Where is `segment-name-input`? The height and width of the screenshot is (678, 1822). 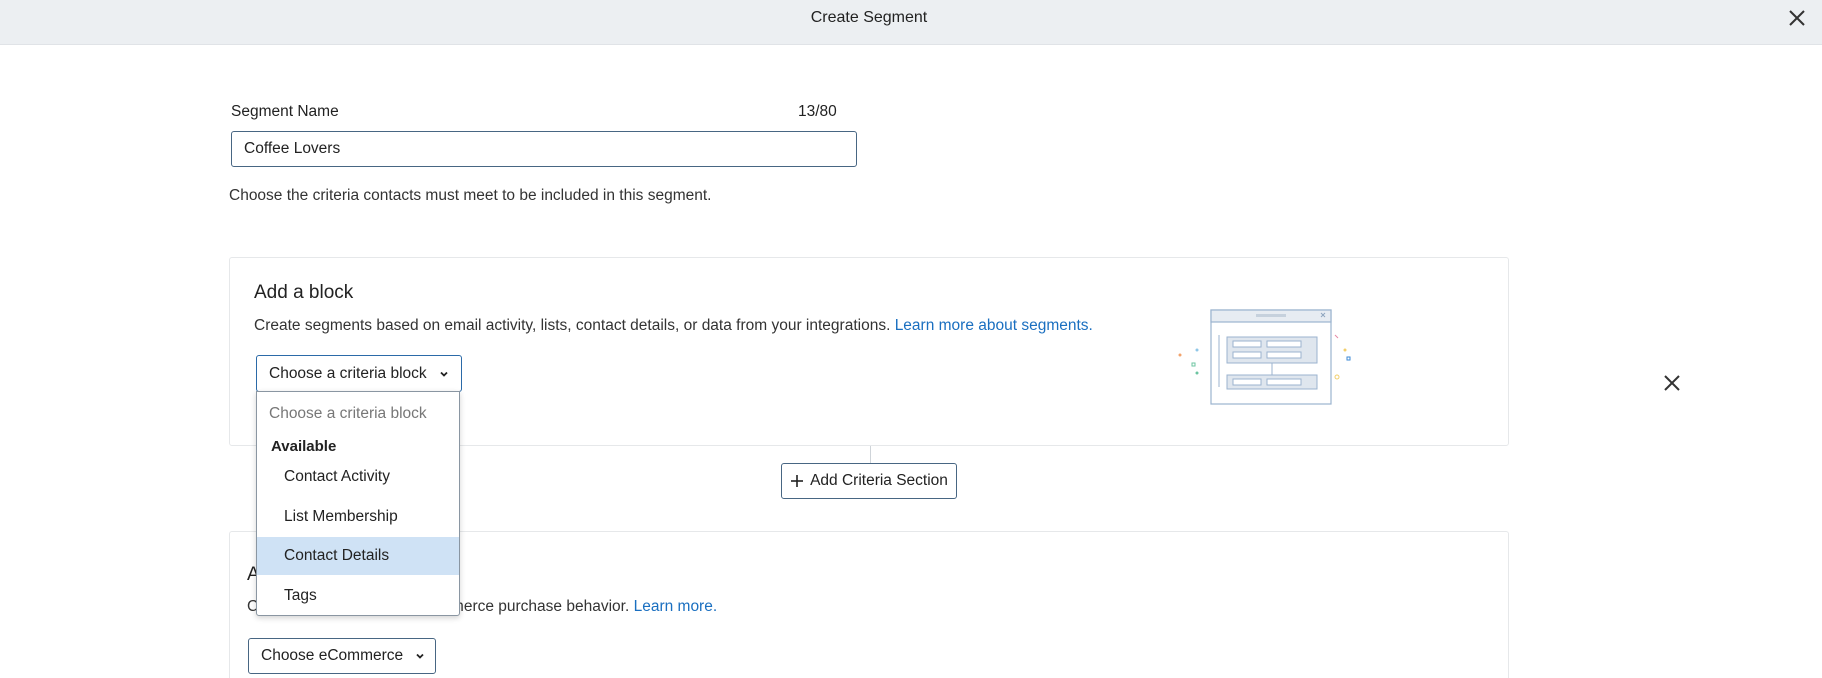 segment-name-input is located at coordinates (544, 149).